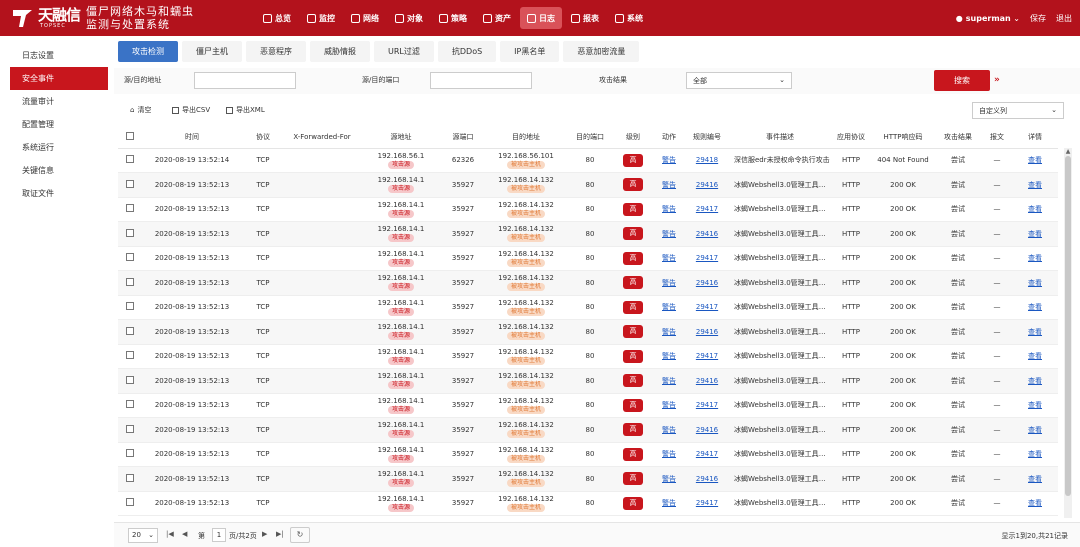  Describe the element at coordinates (1068, 326) in the screenshot. I see `scrollbar-thumb` at that location.